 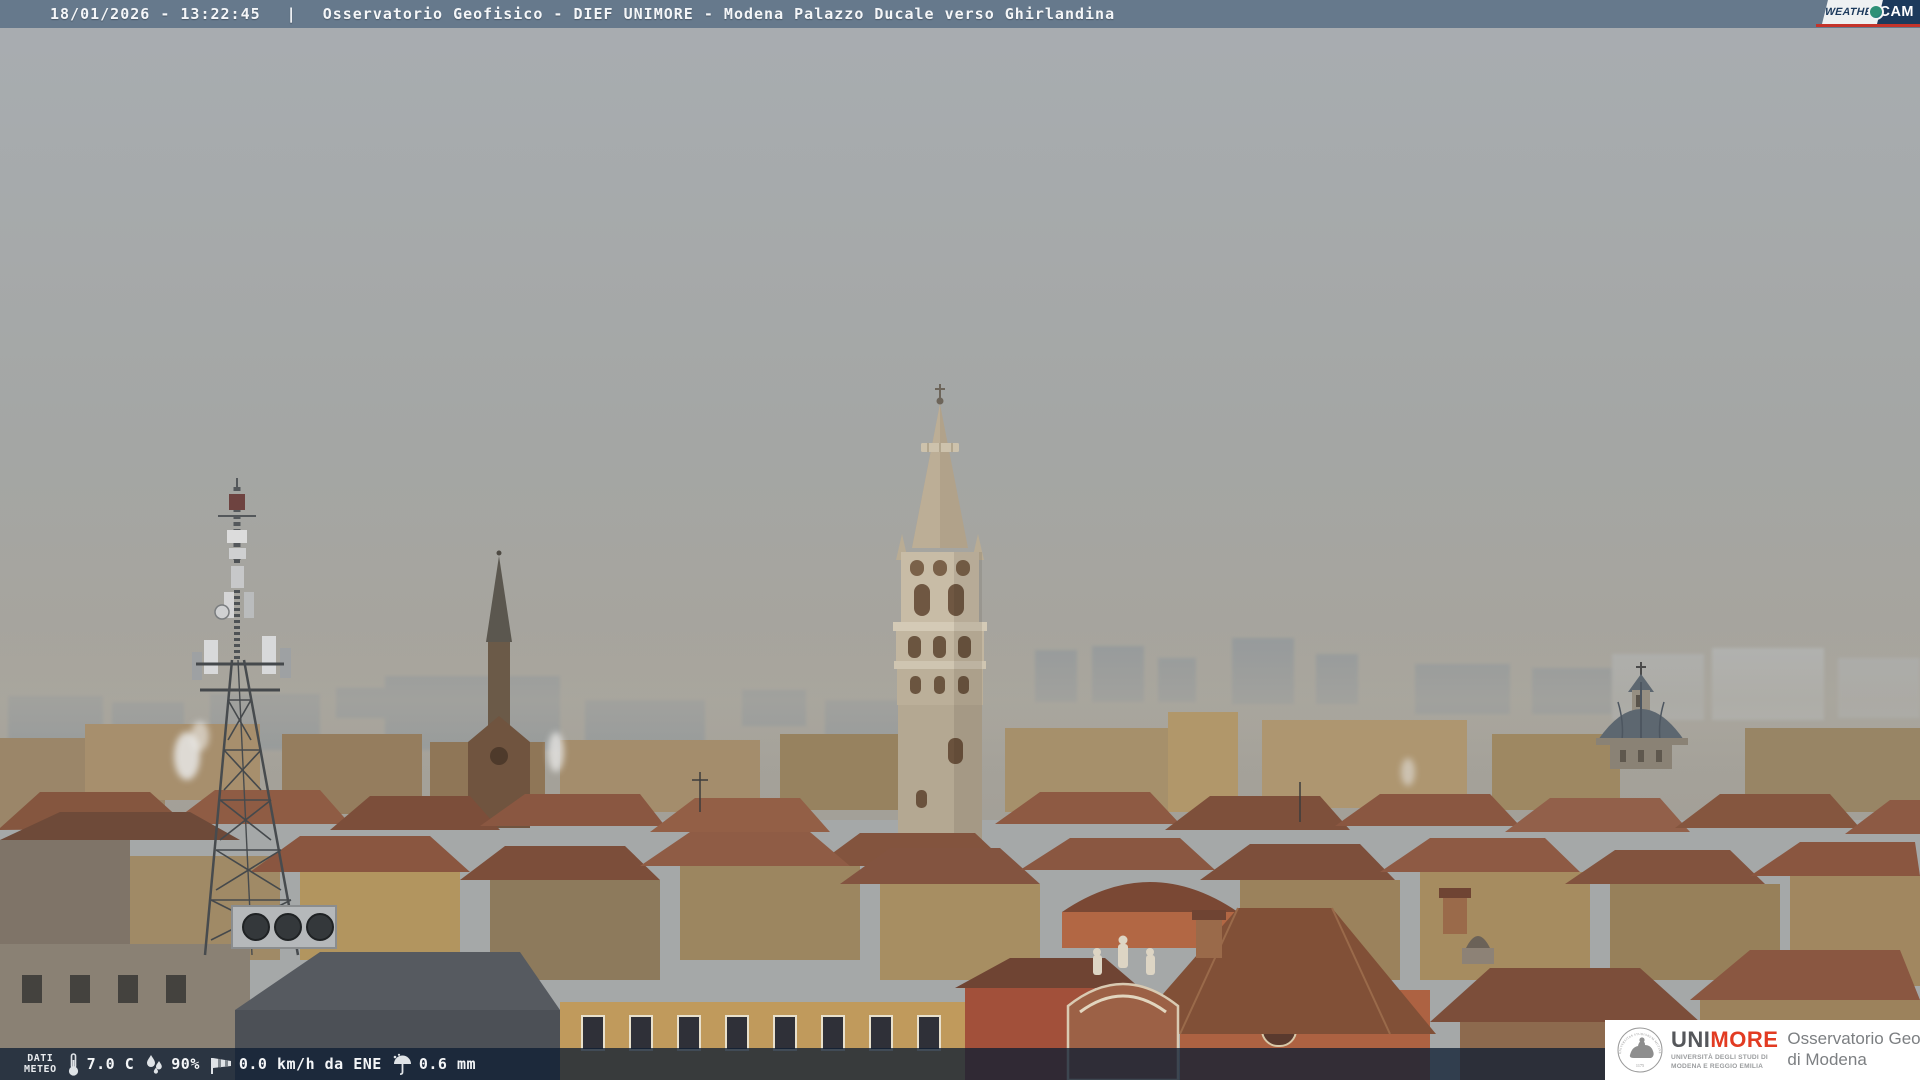 I want to click on dati-meteo-label: DATI METEO, so click(x=40, y=1064).